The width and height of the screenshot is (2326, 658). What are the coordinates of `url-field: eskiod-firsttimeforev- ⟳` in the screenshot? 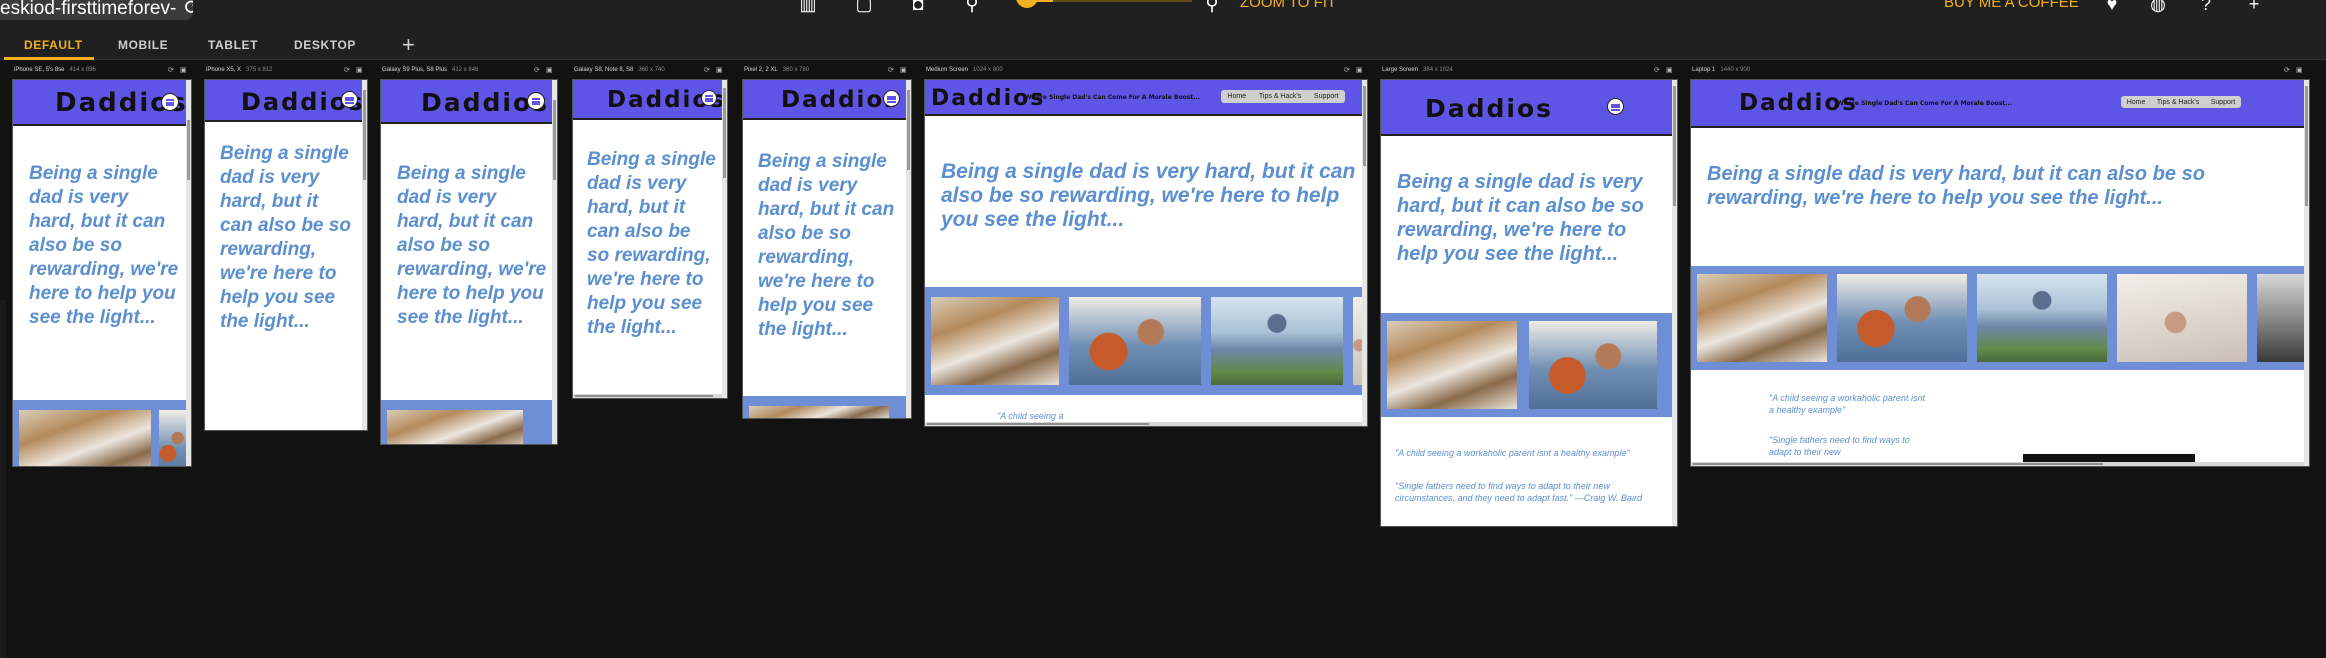 It's located at (96, 10).